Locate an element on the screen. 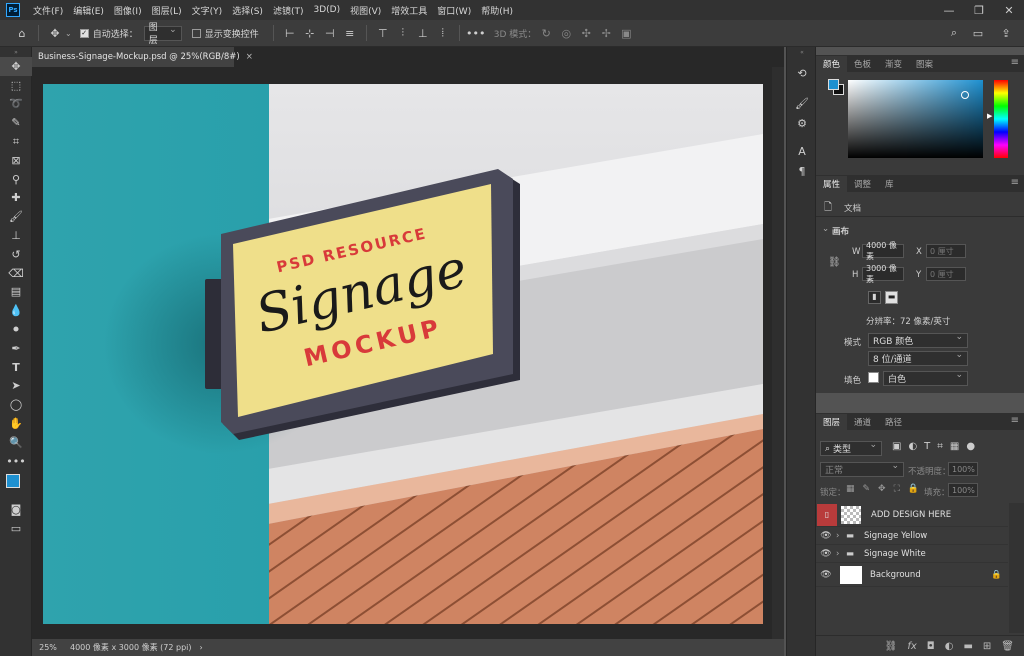  quick-mask-icon: ◙ is located at coordinates (16, 510).